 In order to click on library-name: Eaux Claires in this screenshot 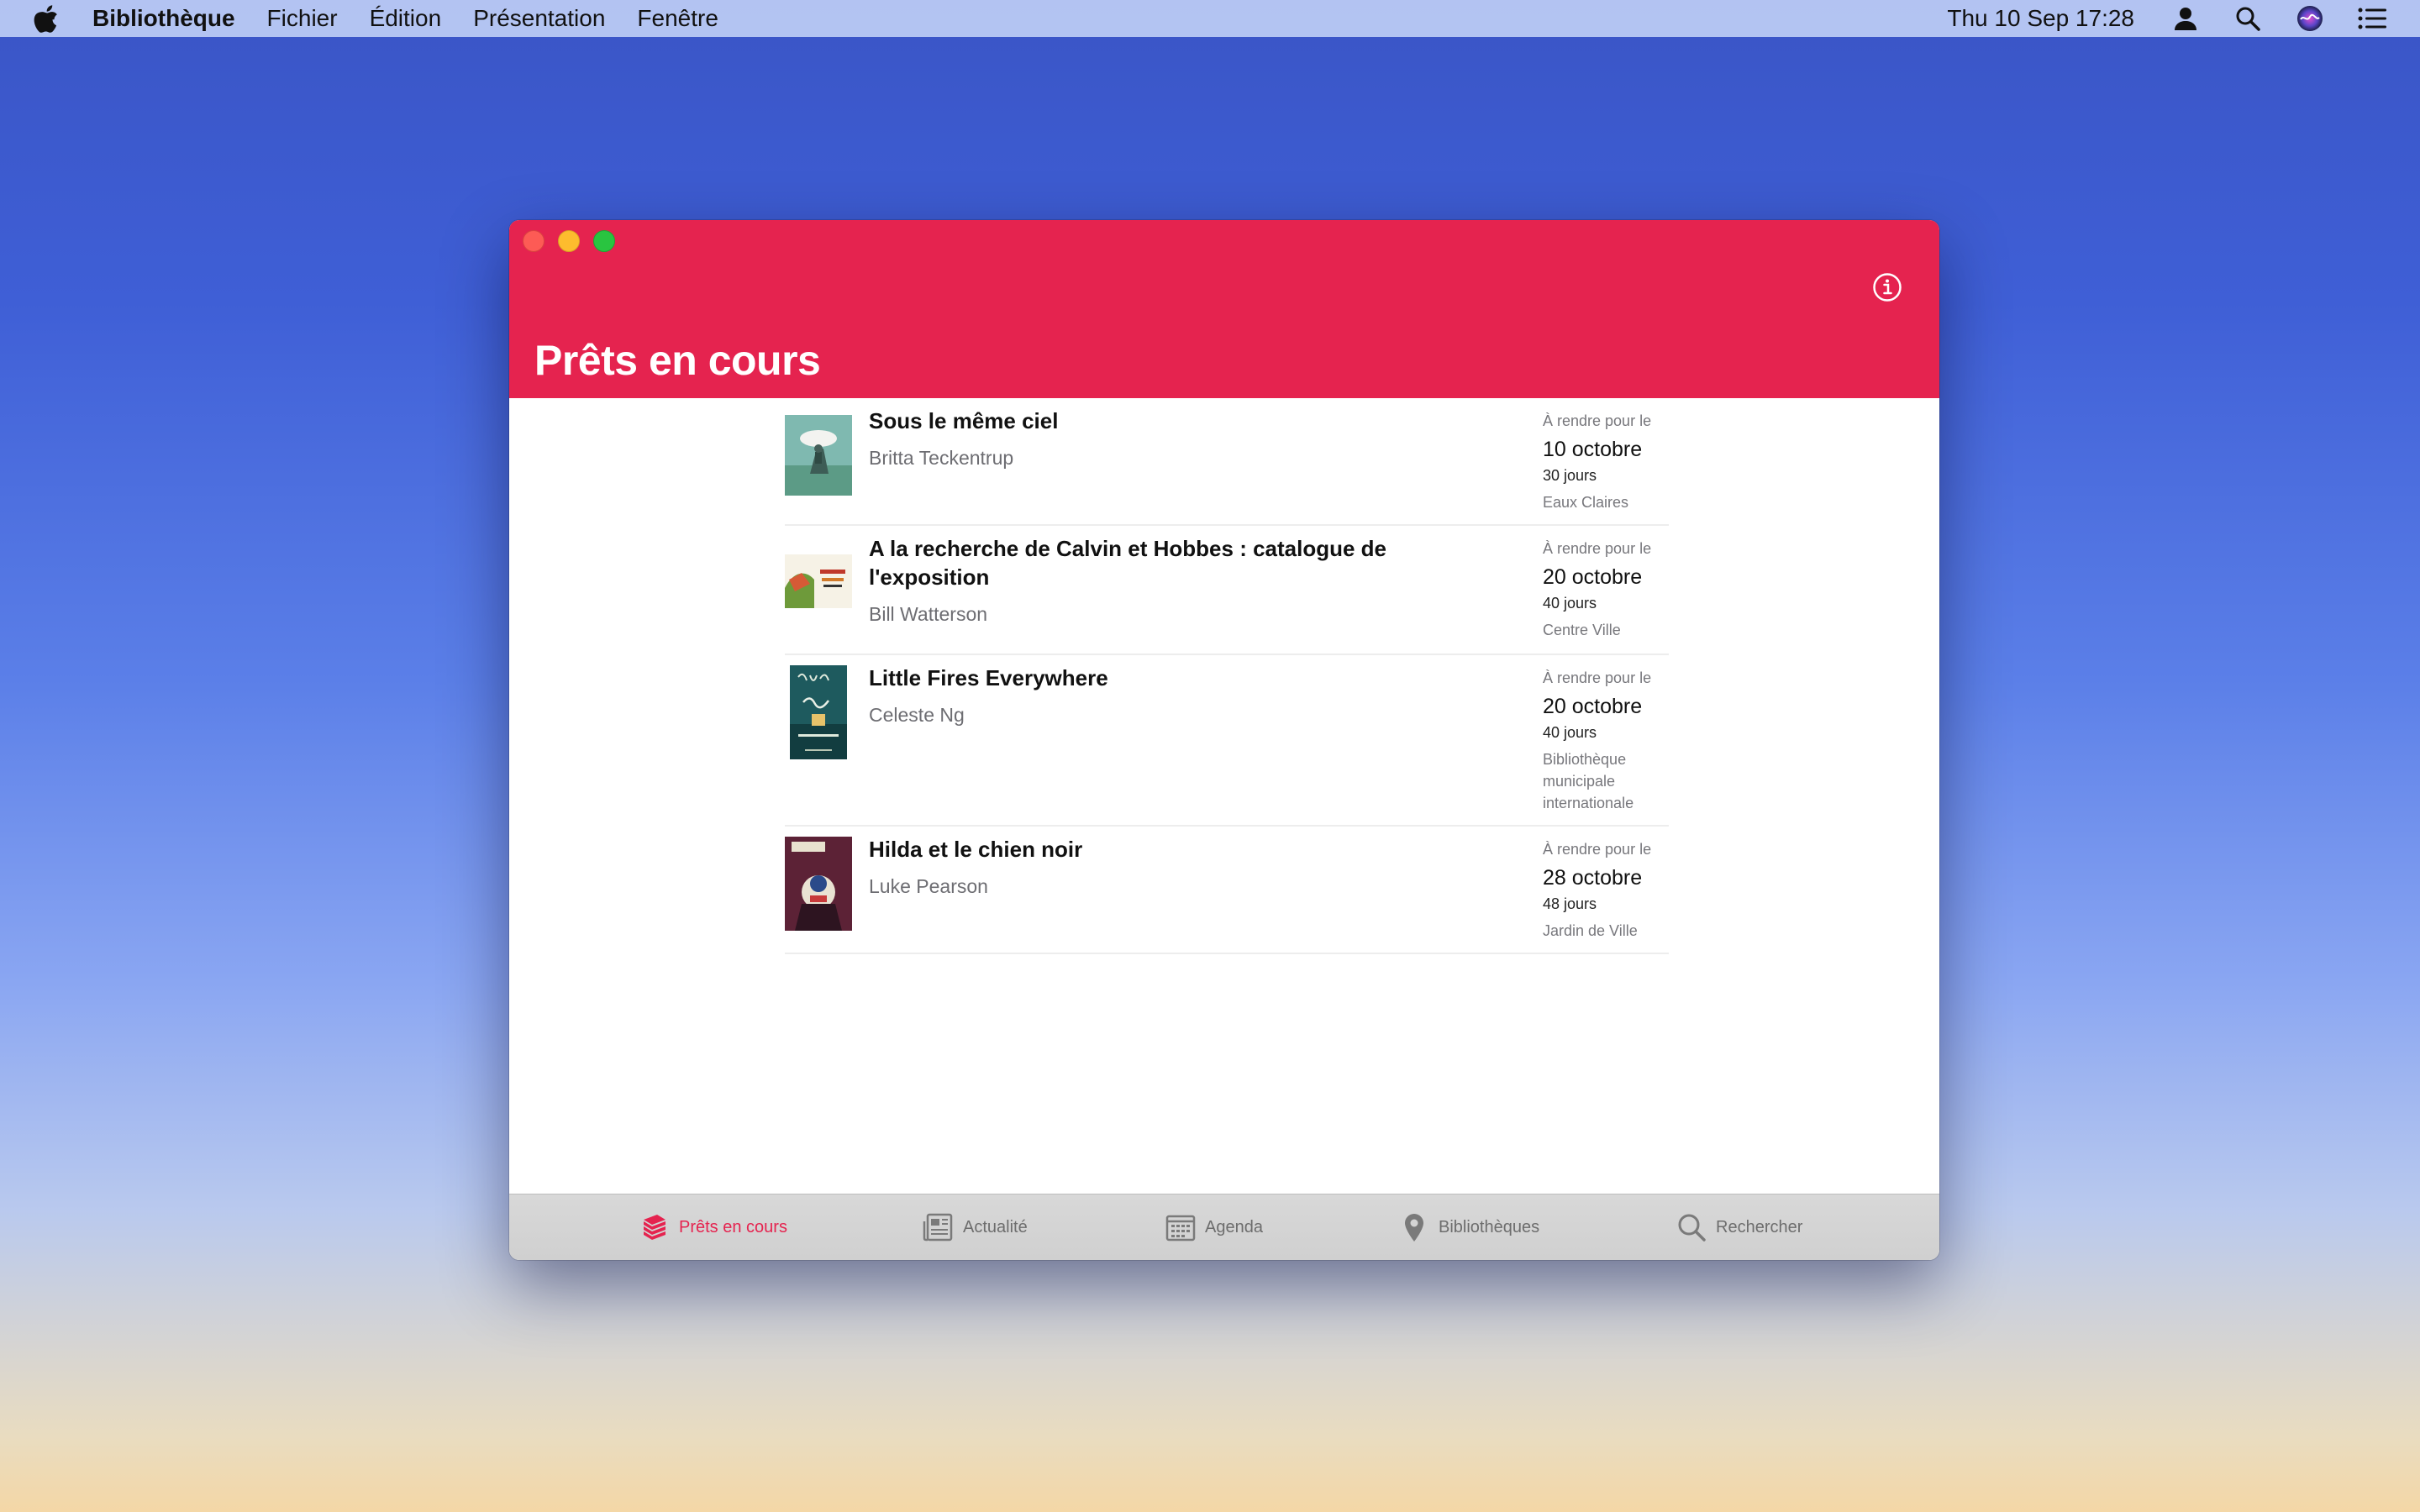, I will do `click(1586, 502)`.